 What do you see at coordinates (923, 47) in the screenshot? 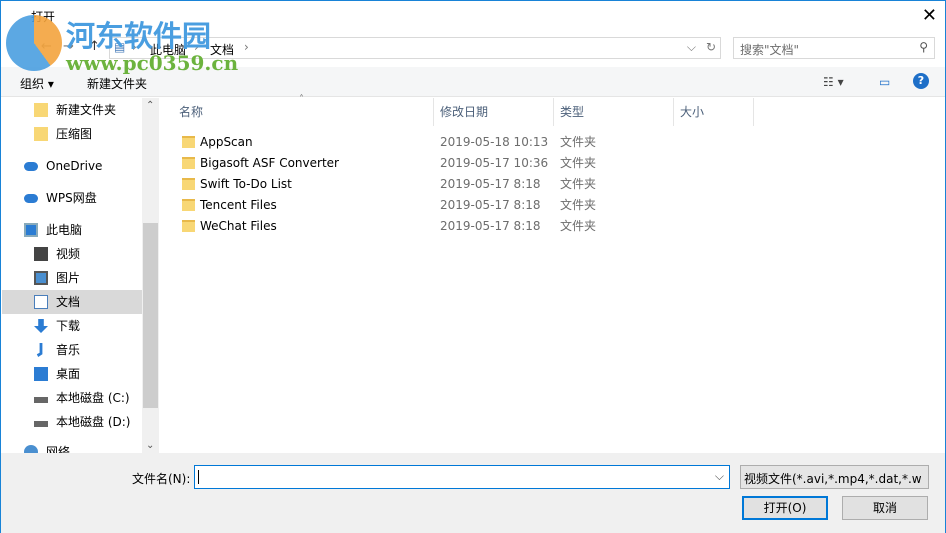
I see `search-icon: ⚲` at bounding box center [923, 47].